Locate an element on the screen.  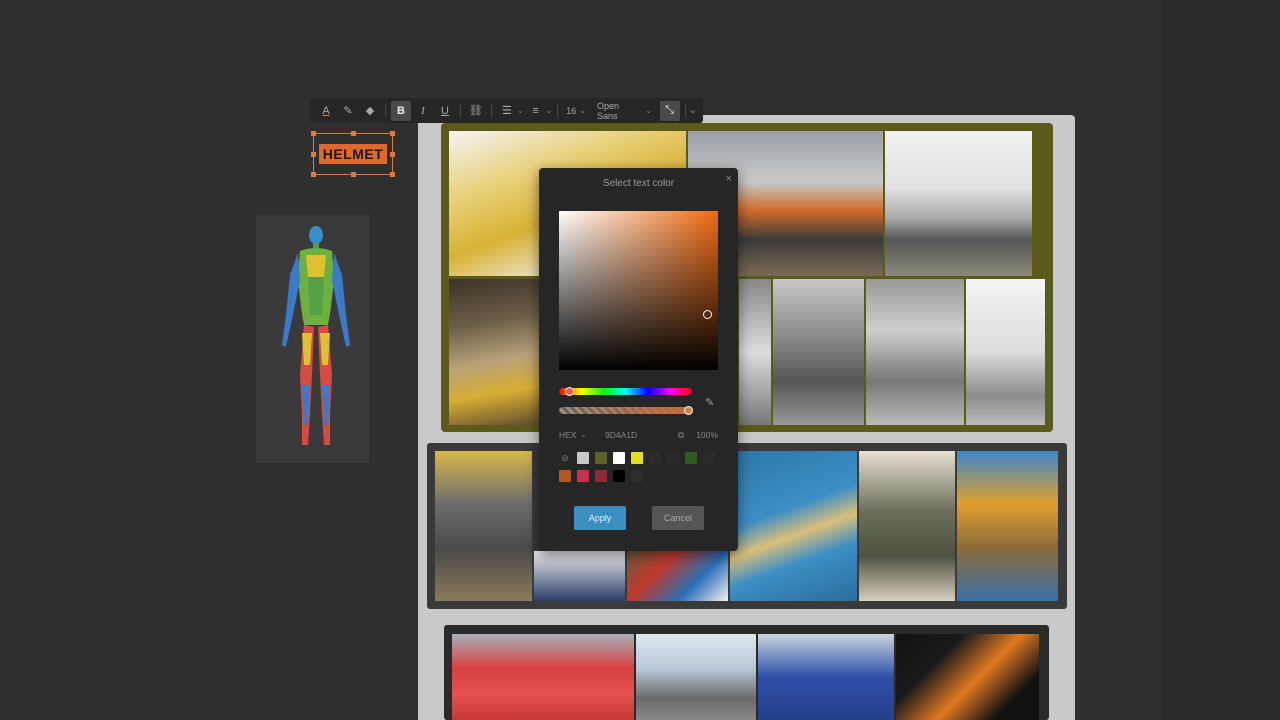
photo-landing-gear is located at coordinates (818, 352).